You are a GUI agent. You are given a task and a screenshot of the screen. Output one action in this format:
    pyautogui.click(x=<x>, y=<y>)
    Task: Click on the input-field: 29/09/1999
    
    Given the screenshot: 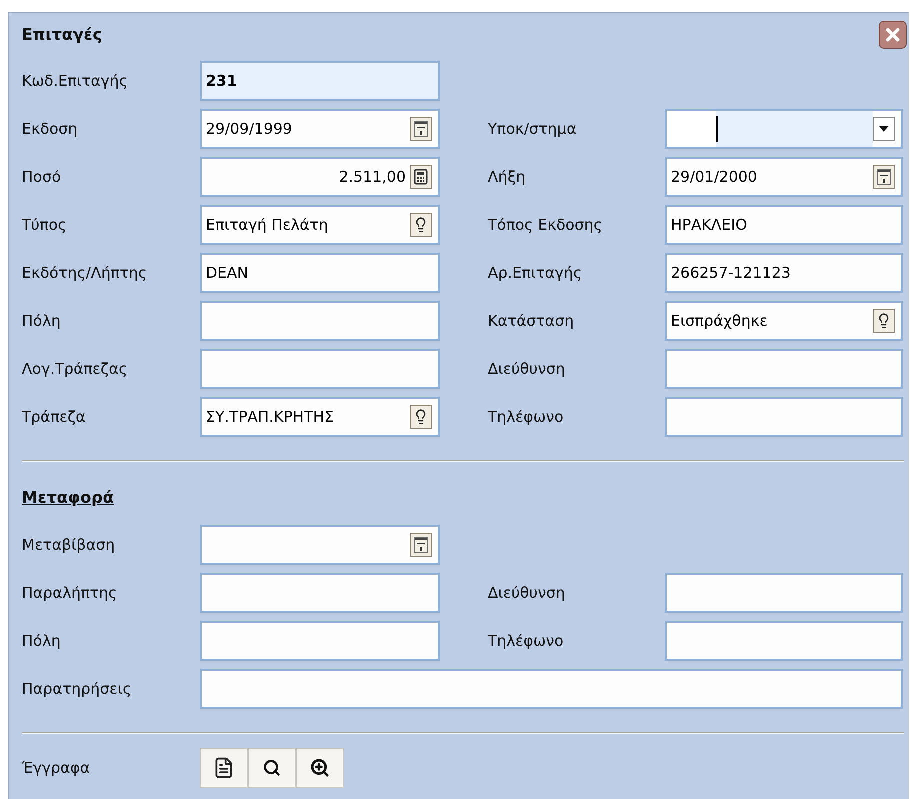 What is the action you would take?
    pyautogui.click(x=320, y=129)
    